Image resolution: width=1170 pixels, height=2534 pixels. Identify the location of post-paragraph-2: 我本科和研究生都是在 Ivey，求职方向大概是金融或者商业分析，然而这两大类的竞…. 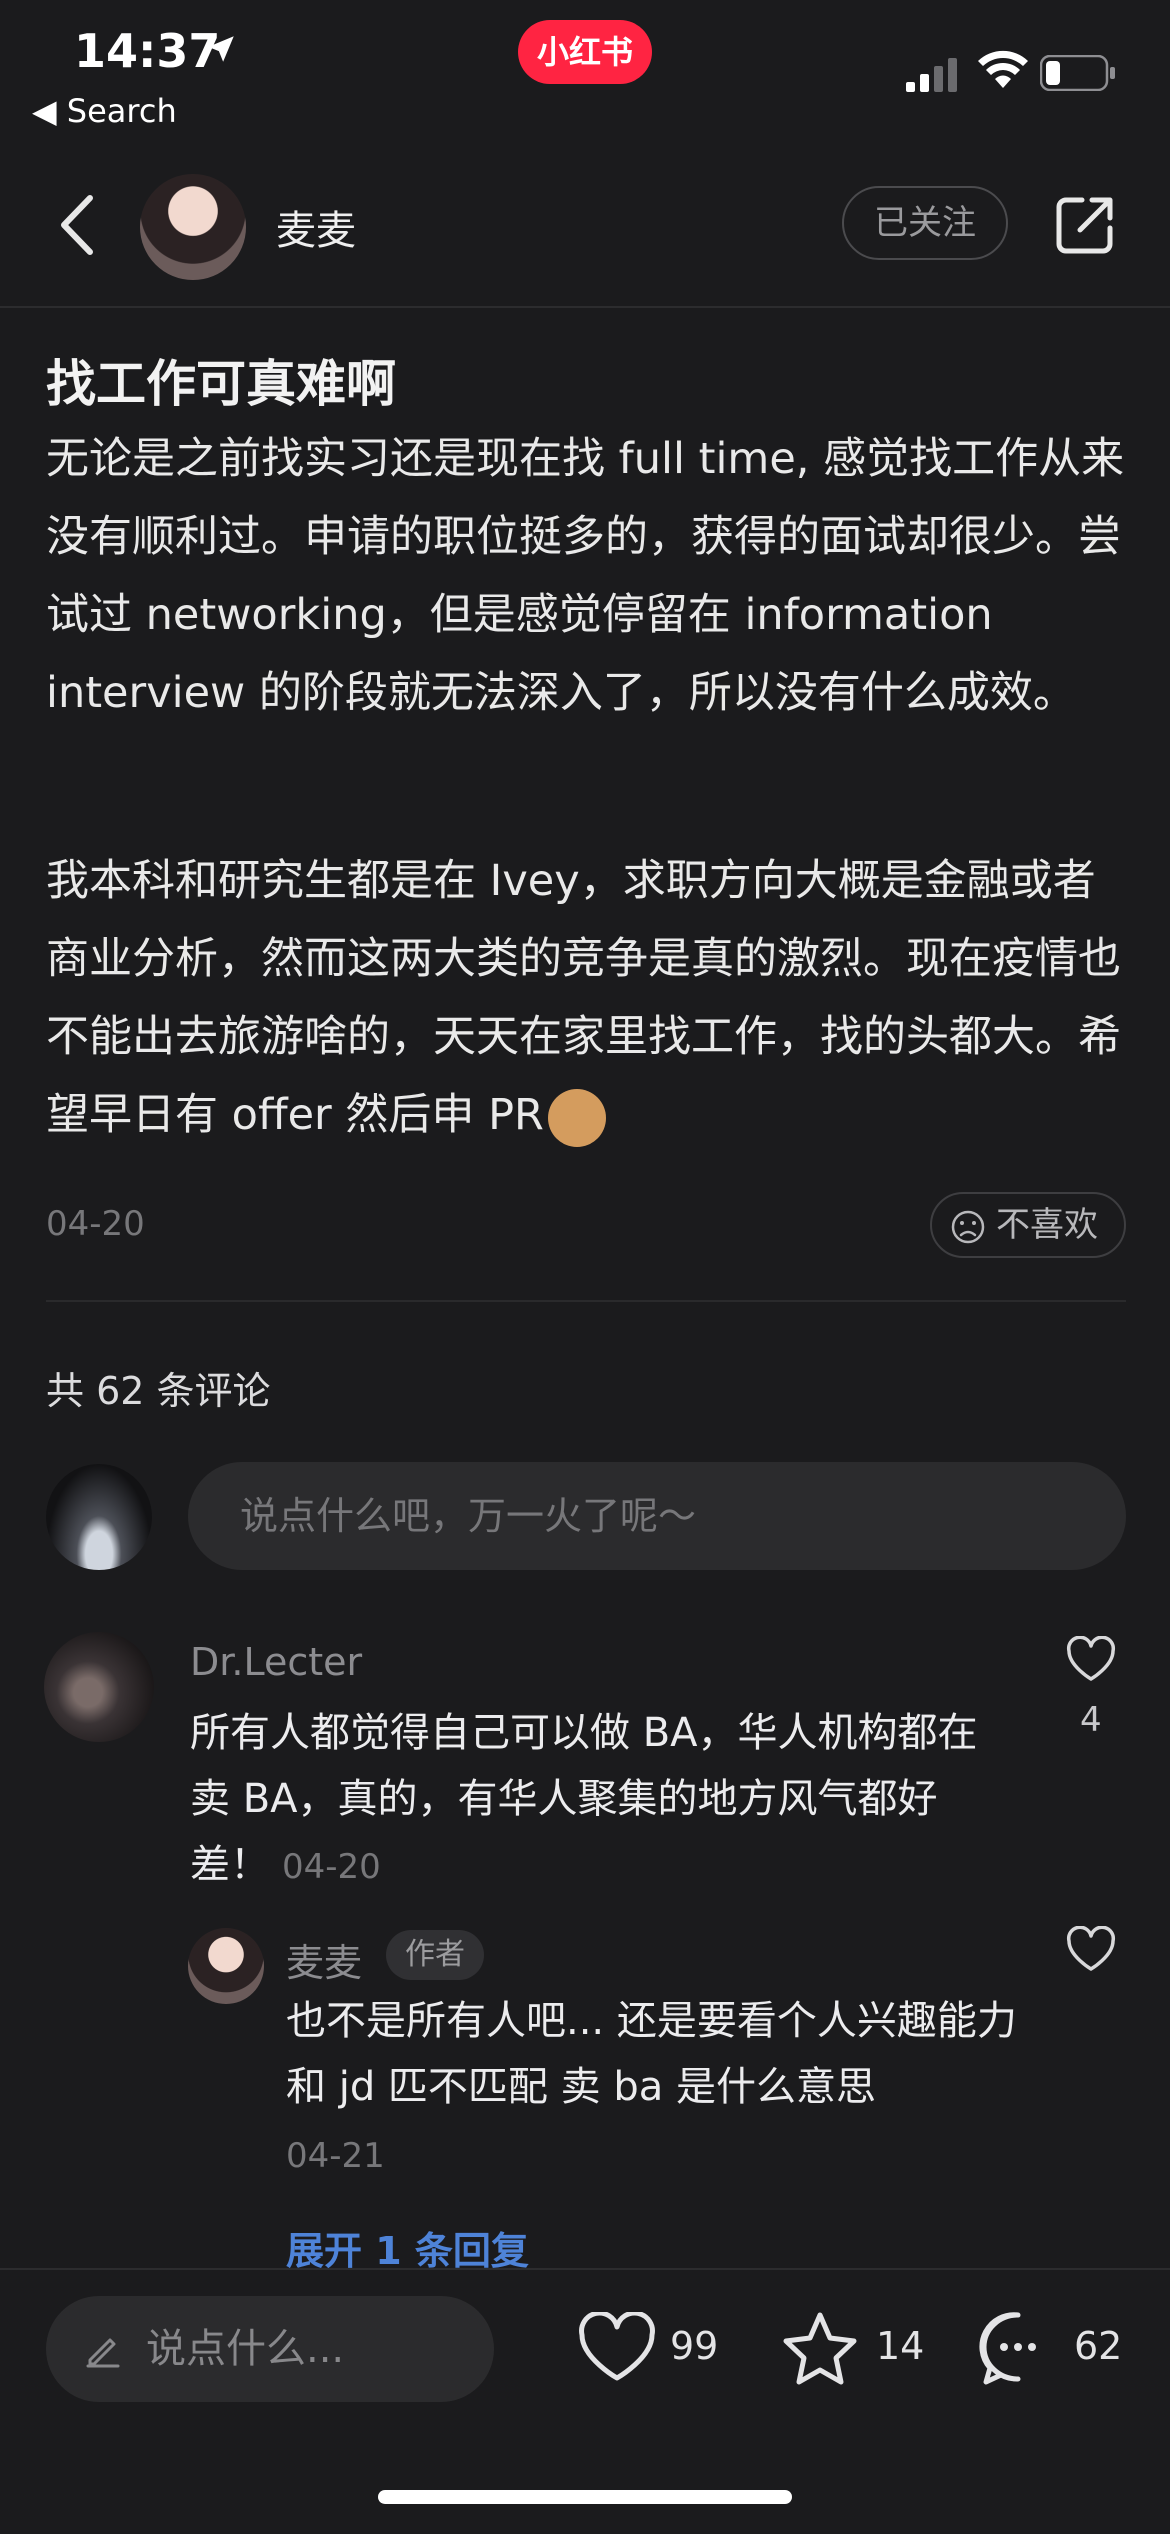
(591, 998).